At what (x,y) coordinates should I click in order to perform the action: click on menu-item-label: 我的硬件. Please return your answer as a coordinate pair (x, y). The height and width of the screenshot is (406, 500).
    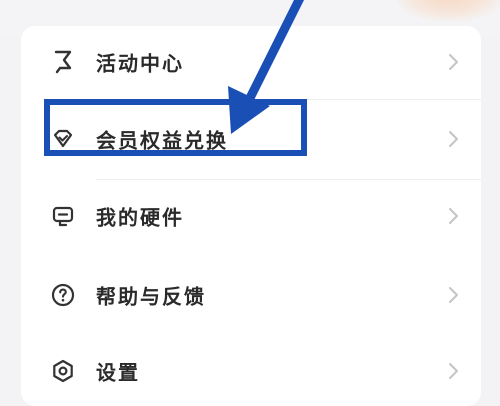
    Looking at the image, I should click on (140, 217).